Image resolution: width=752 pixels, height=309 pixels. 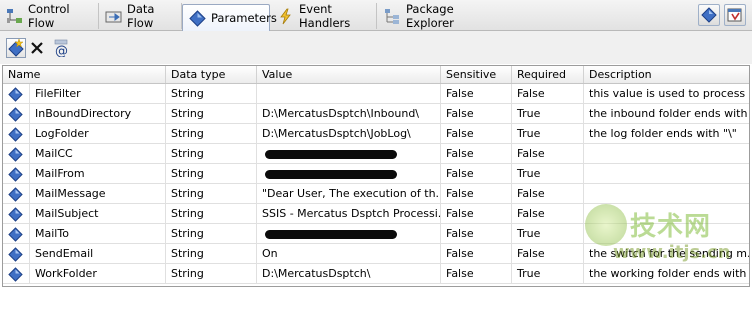 What do you see at coordinates (66, 273) in the screenshot?
I see `cell-name-text: WorkFolder` at bounding box center [66, 273].